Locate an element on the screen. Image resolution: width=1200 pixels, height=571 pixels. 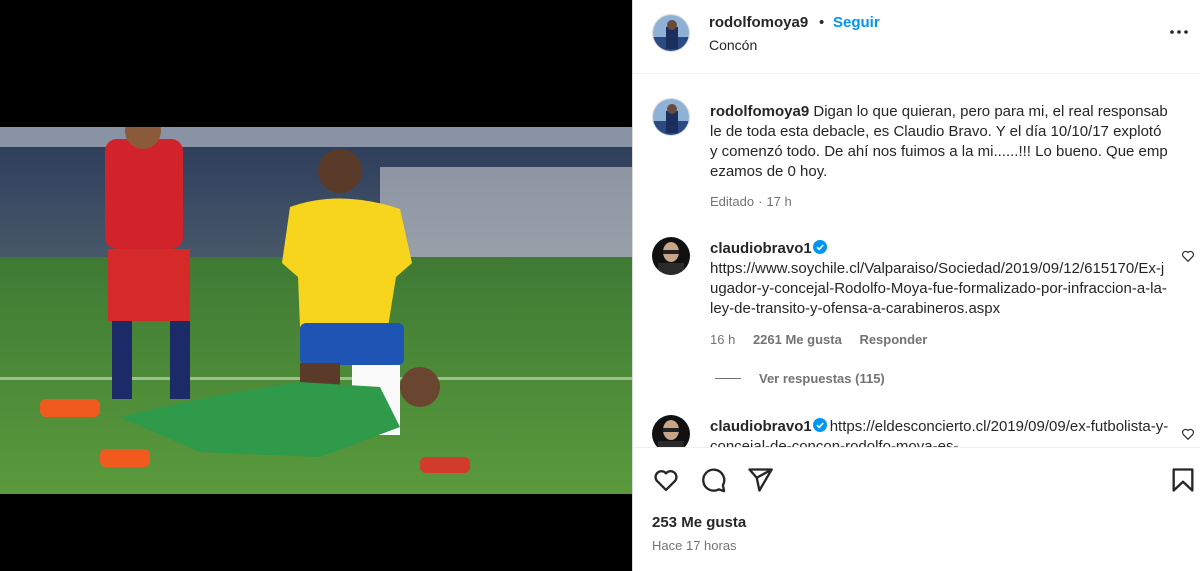
header-username: rodolfomoya9 is located at coordinates (758, 22).